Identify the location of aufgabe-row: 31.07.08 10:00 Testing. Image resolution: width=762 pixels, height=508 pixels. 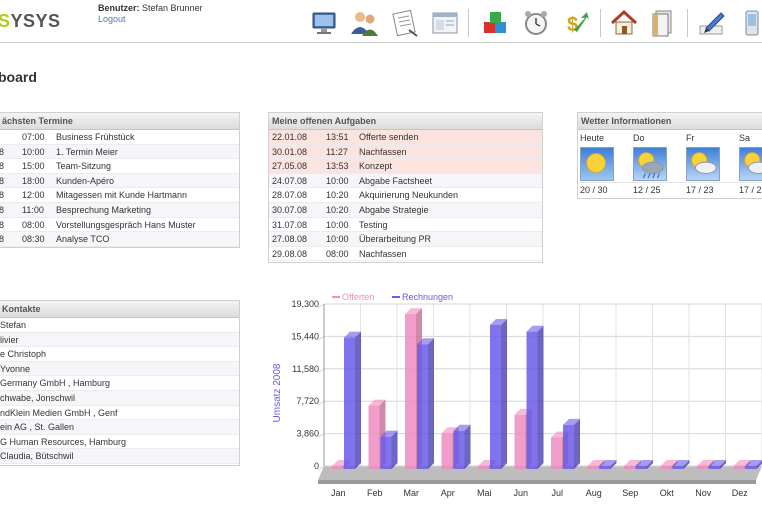
(405, 225).